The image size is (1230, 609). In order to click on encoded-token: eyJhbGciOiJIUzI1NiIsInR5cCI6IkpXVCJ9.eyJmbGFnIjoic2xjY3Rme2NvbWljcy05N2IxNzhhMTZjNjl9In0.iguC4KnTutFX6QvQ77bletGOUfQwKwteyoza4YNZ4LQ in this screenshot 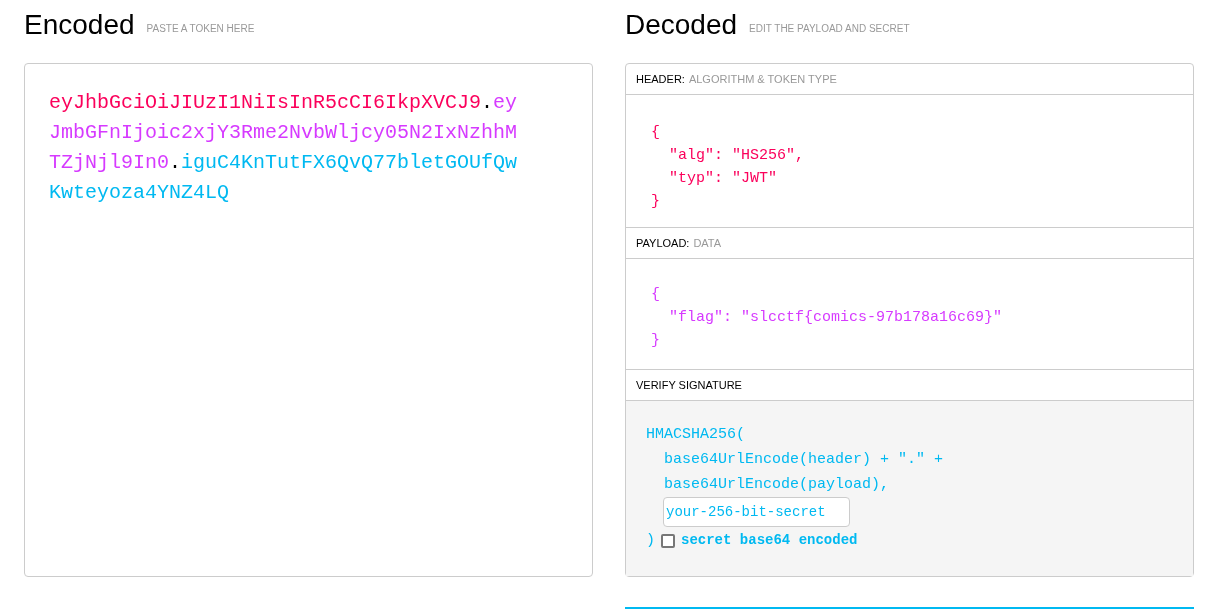, I will do `click(284, 148)`.